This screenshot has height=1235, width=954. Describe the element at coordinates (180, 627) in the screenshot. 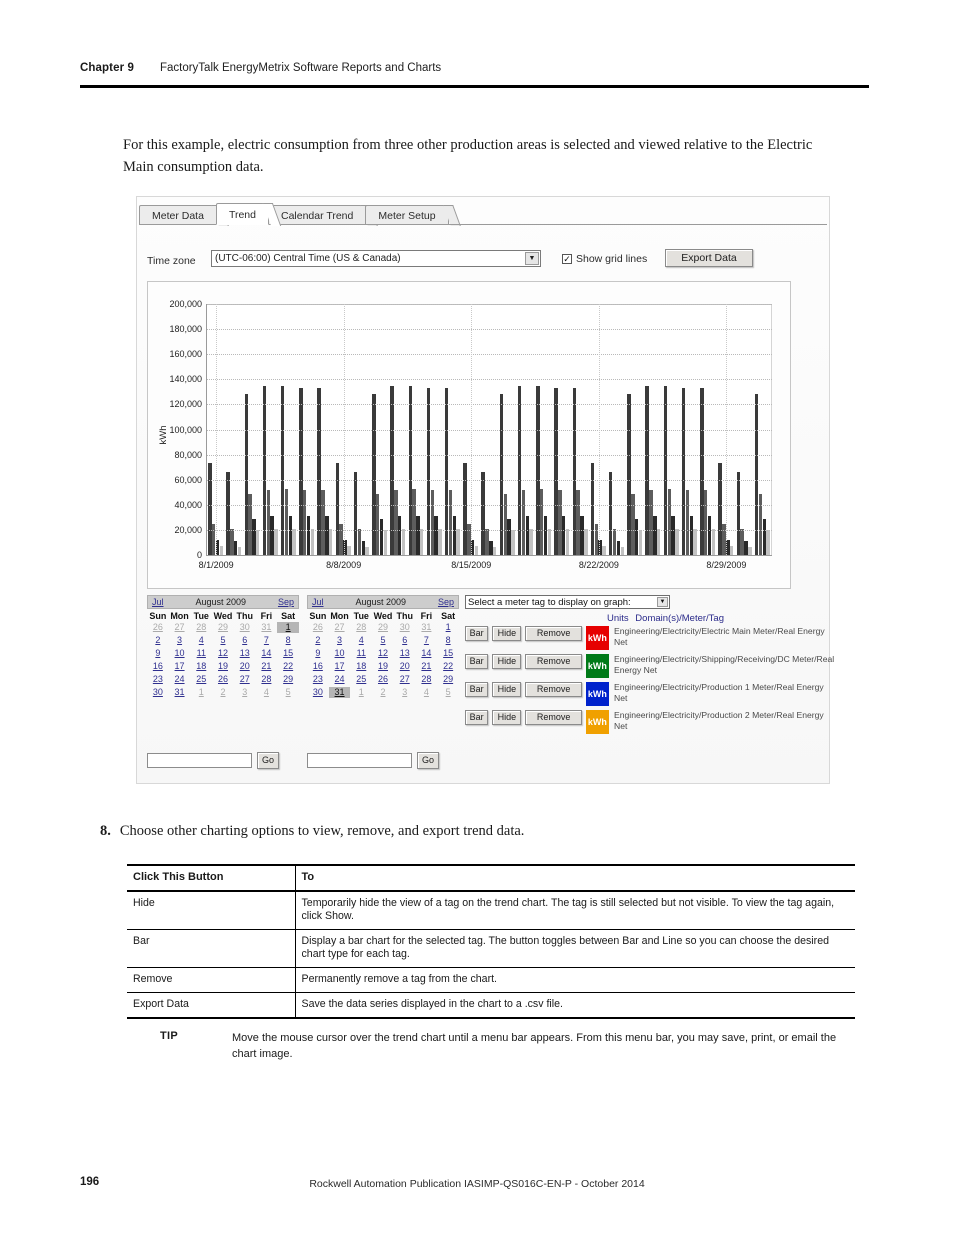

I see `calendar-day-other-month: 27` at that location.